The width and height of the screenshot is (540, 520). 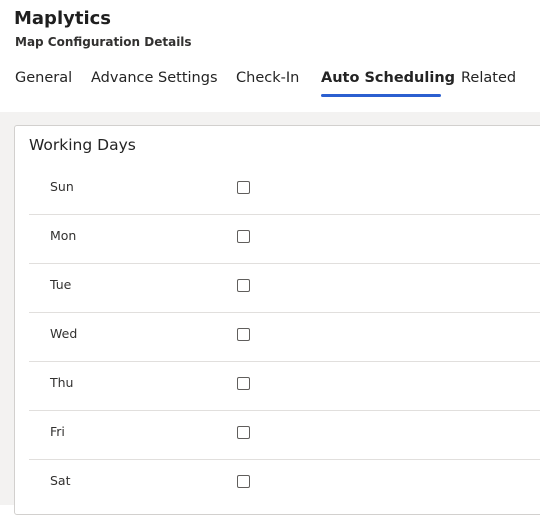 What do you see at coordinates (82, 145) in the screenshot?
I see `section-title: Working Days` at bounding box center [82, 145].